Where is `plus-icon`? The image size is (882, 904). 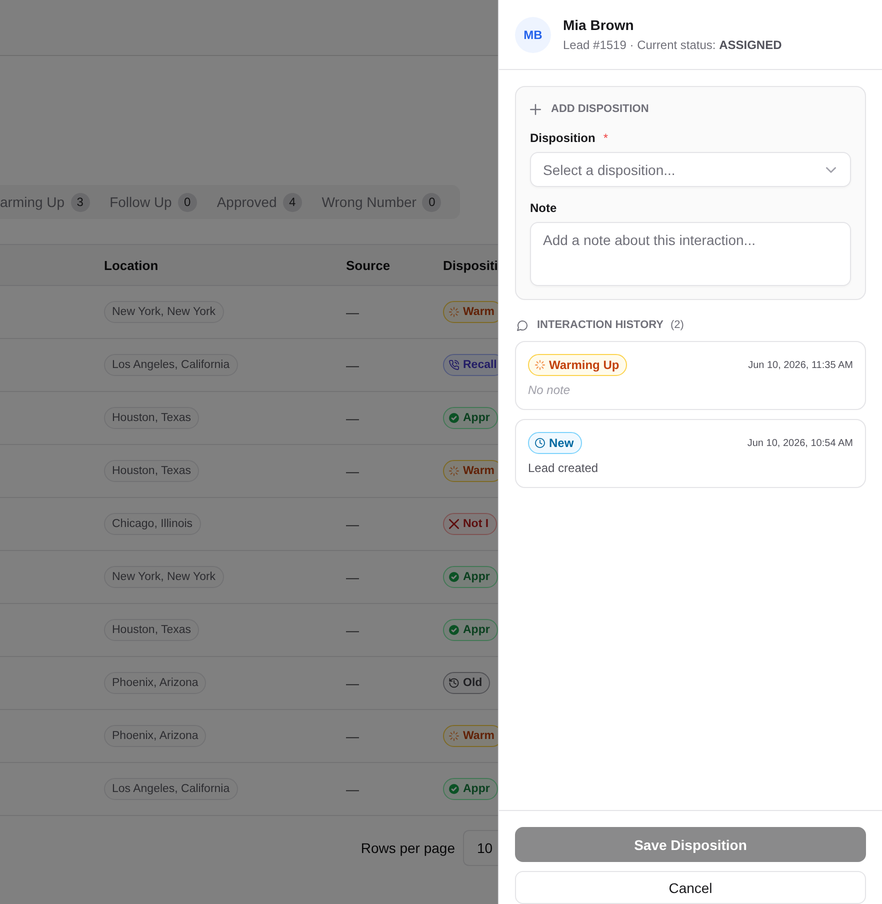
plus-icon is located at coordinates (535, 109).